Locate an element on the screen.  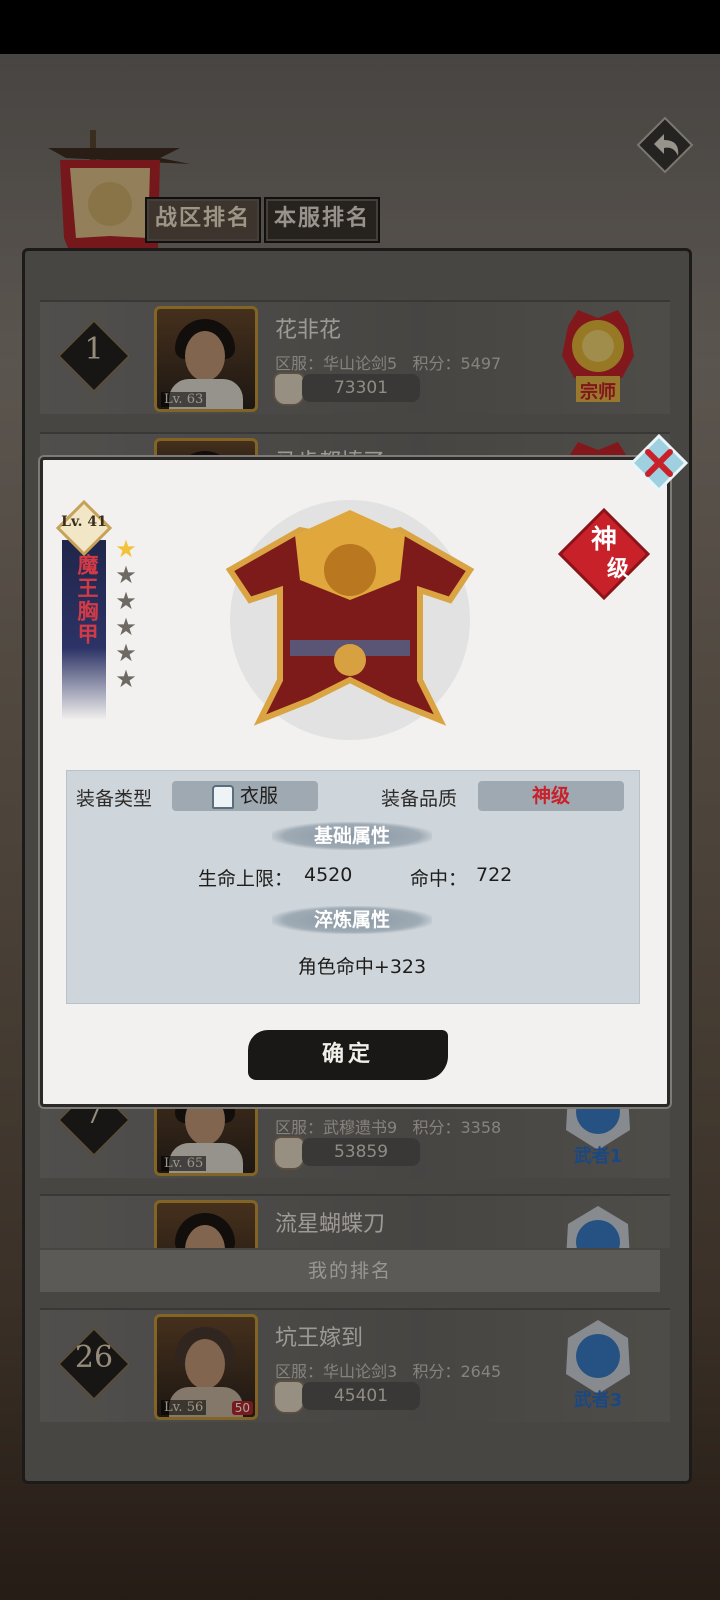
star-rating: ★ ★ ★ ★ ★ ★ is located at coordinates (126, 614).